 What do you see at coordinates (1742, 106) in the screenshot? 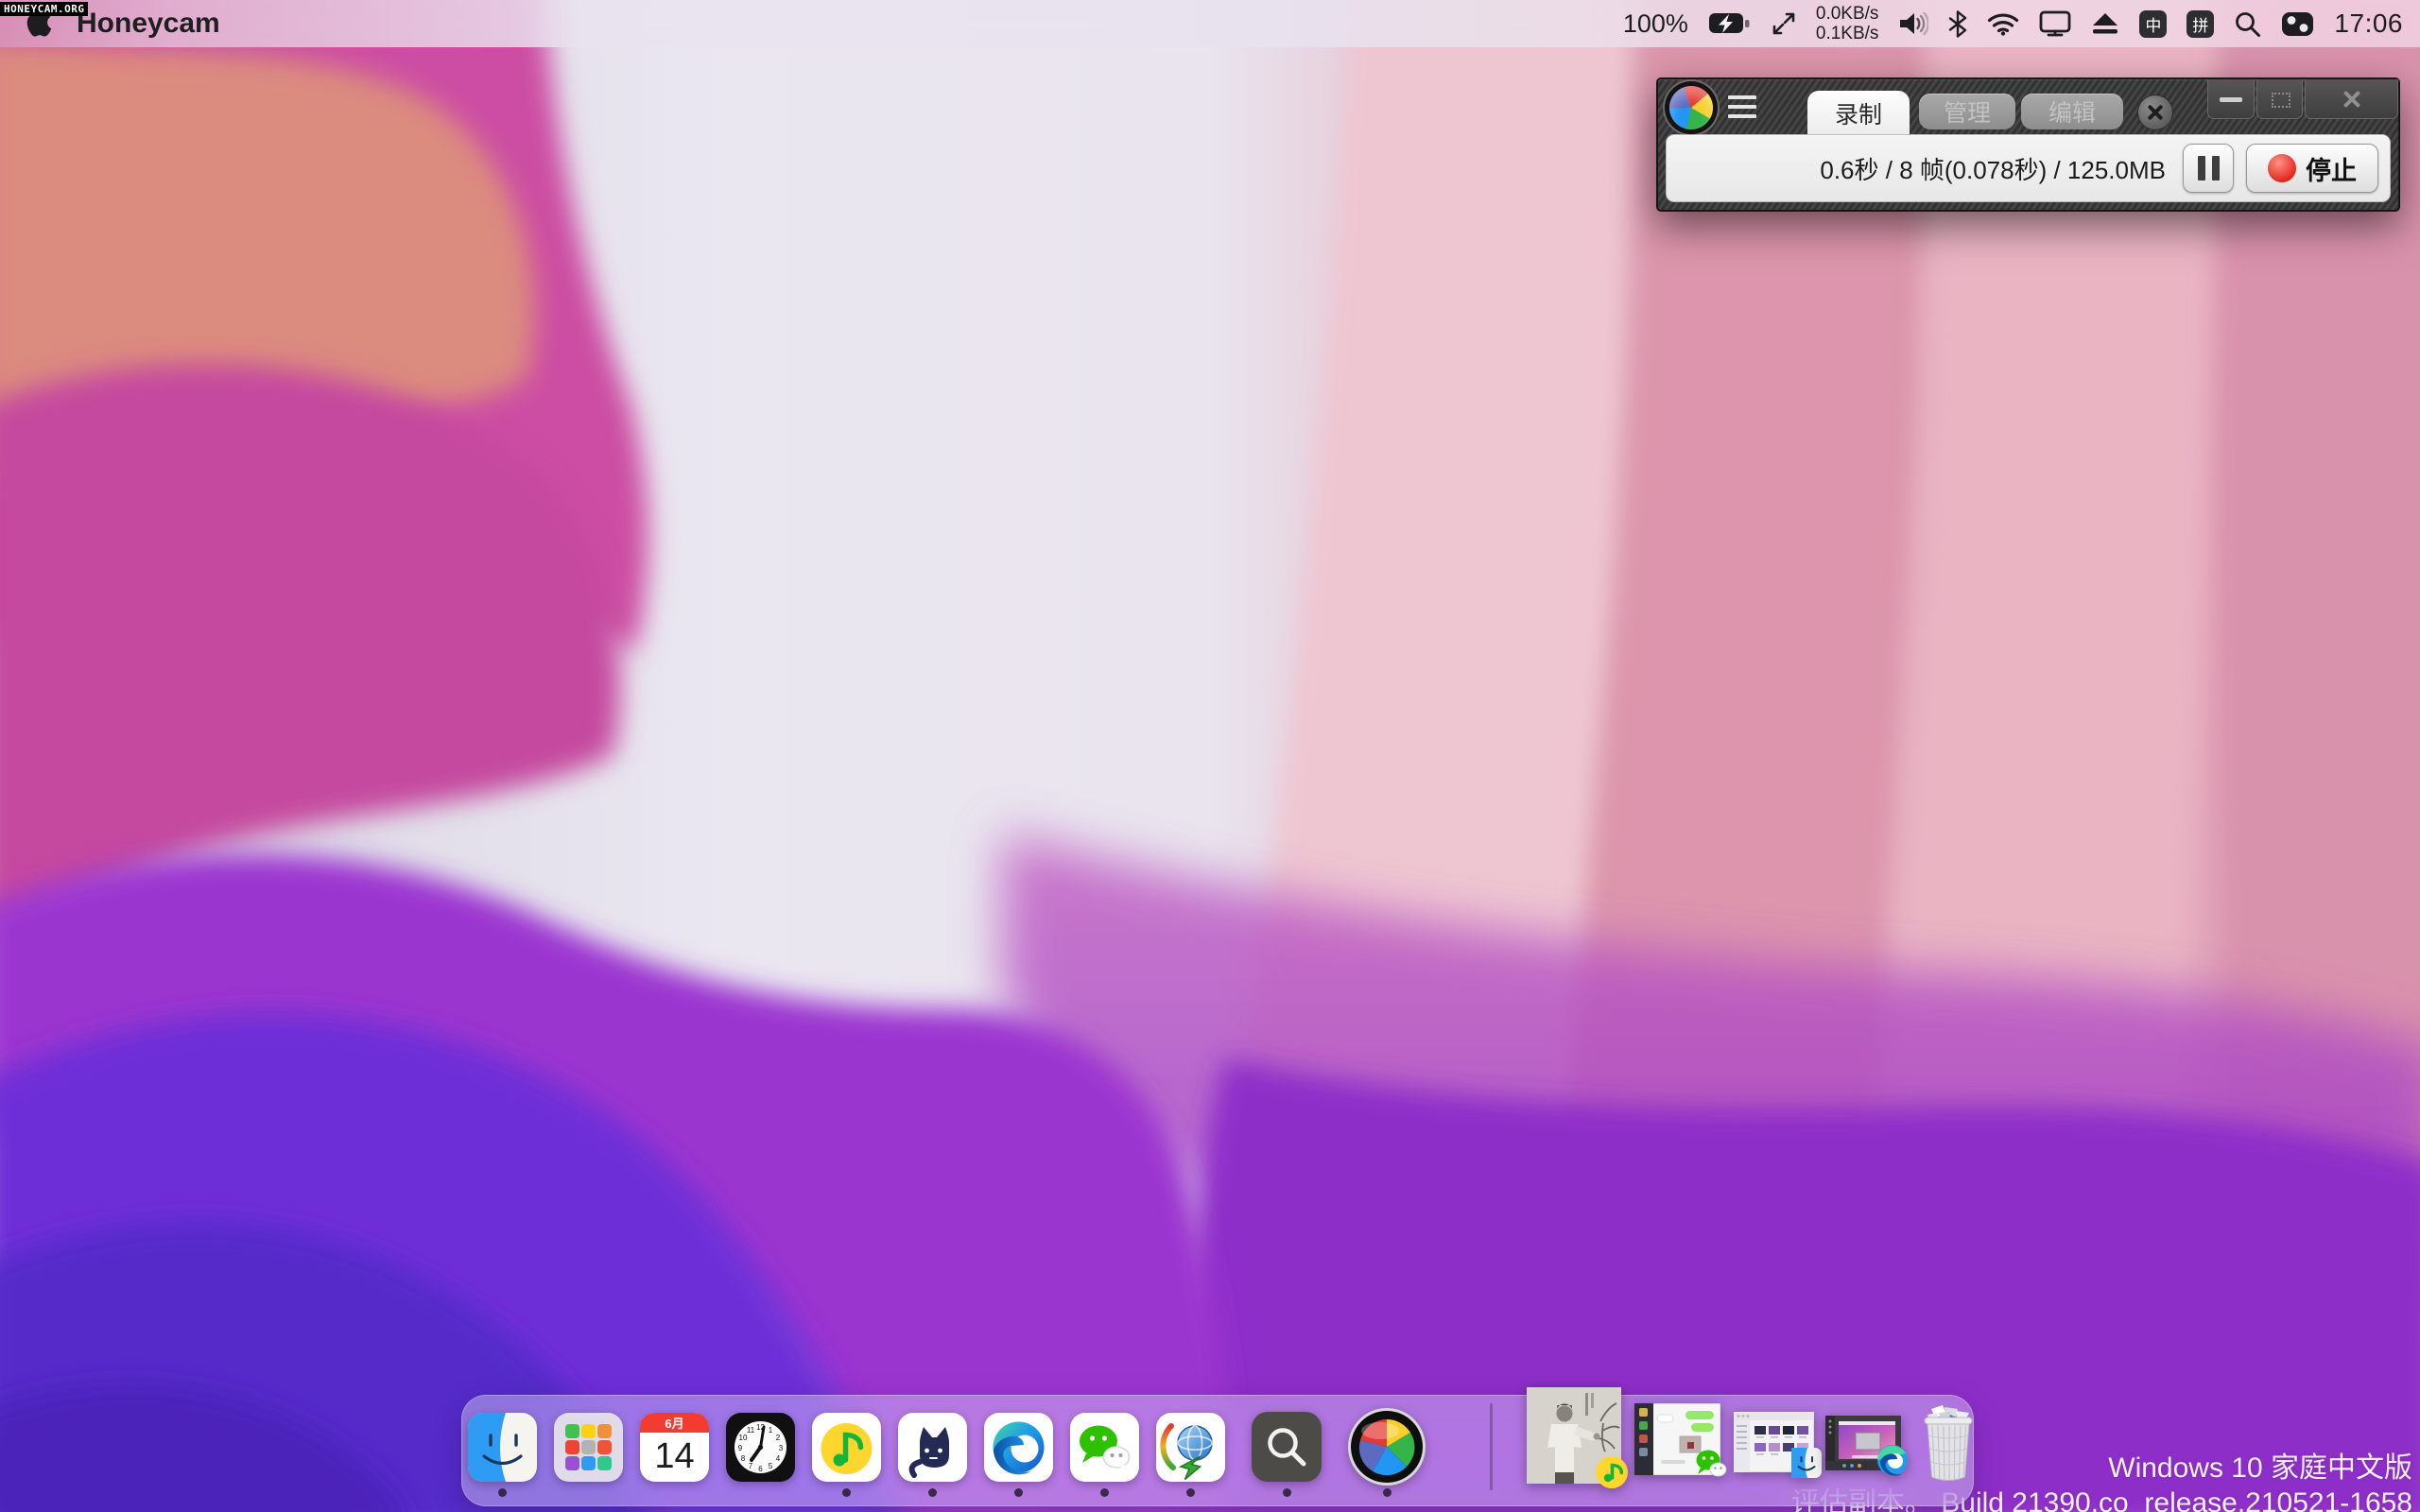
I see `hamburger-menu-icon` at bounding box center [1742, 106].